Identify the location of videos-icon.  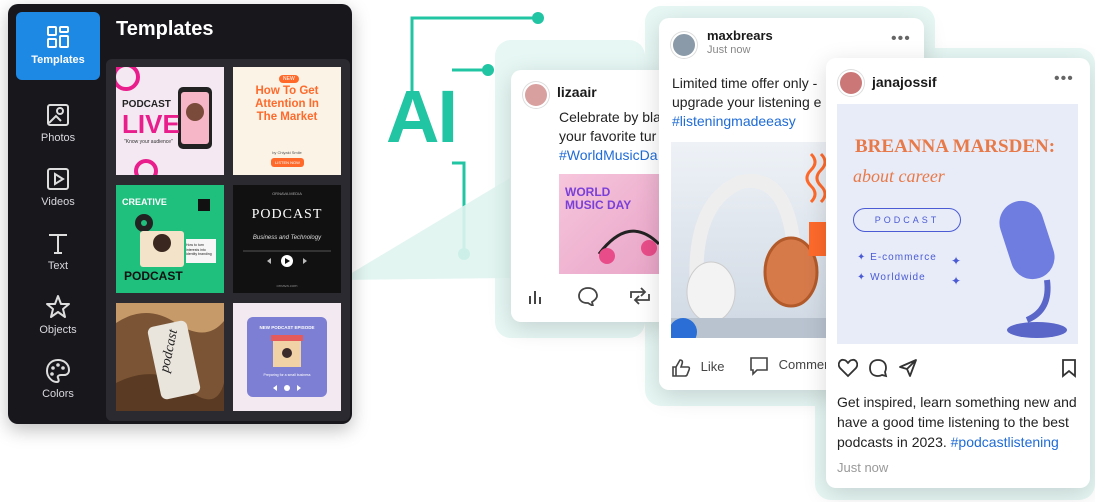
(58, 179).